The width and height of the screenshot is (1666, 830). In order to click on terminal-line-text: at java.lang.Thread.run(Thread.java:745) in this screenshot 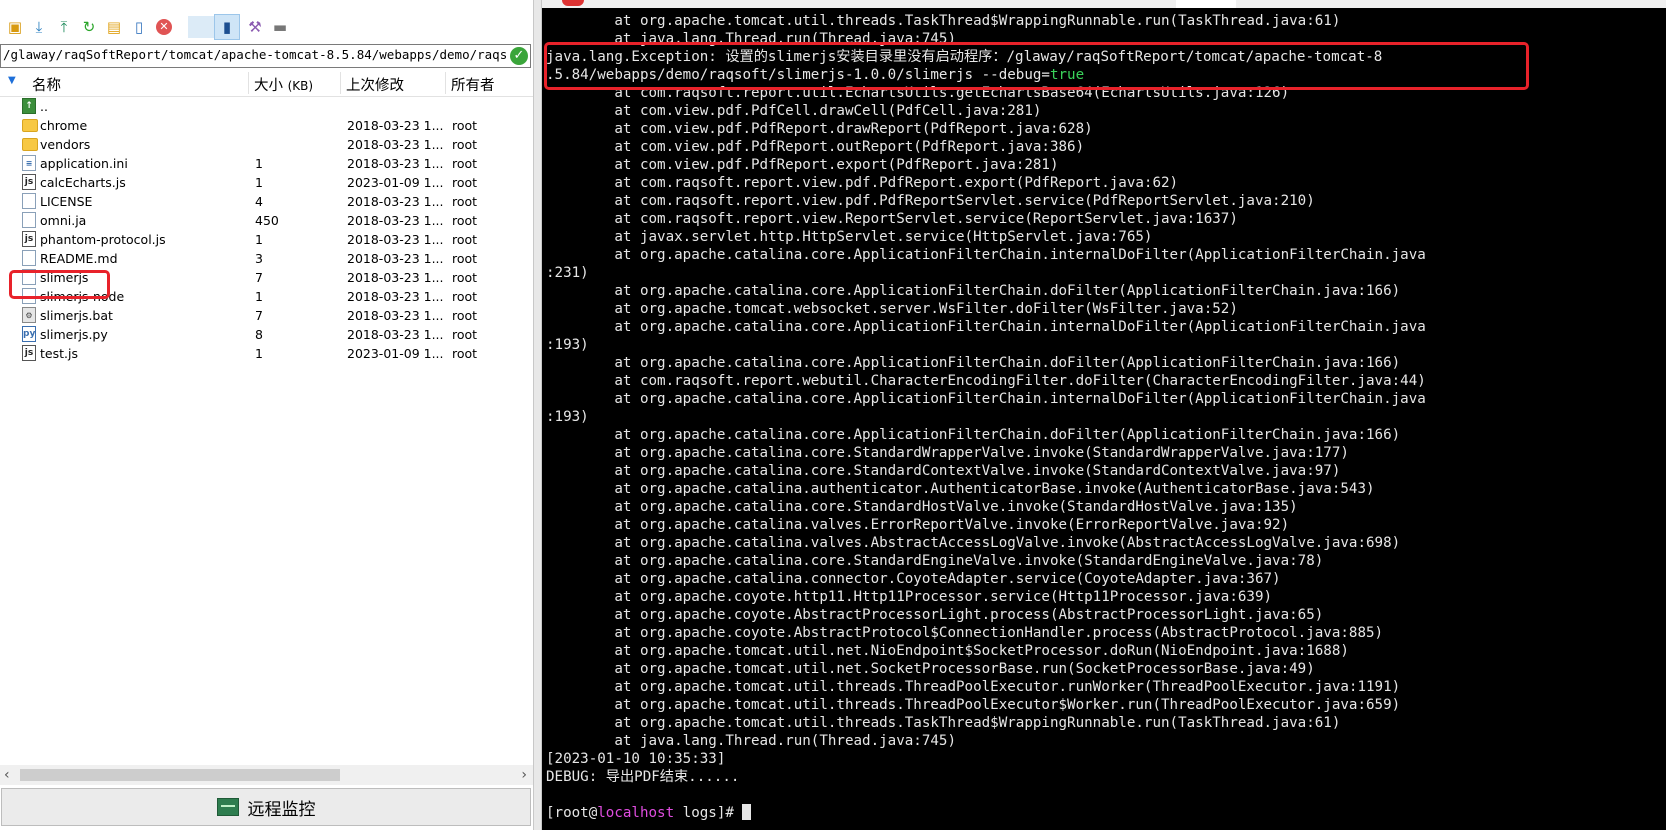, I will do `click(751, 741)`.